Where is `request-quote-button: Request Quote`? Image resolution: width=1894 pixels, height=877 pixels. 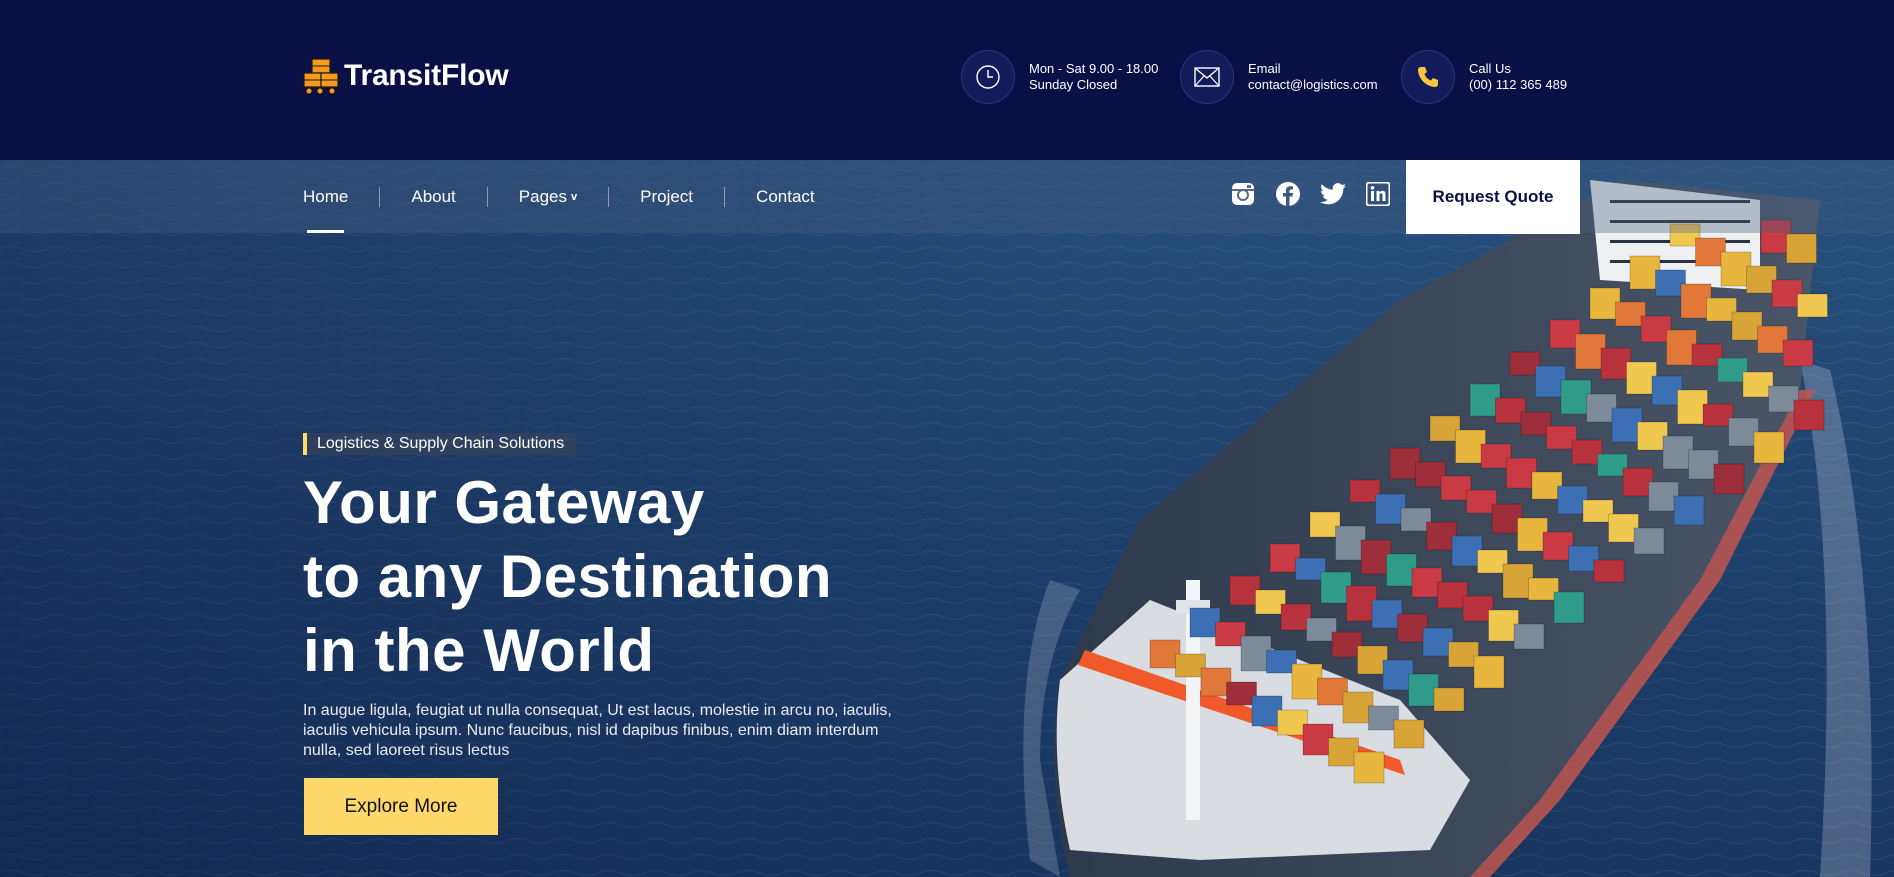 request-quote-button: Request Quote is located at coordinates (1493, 197).